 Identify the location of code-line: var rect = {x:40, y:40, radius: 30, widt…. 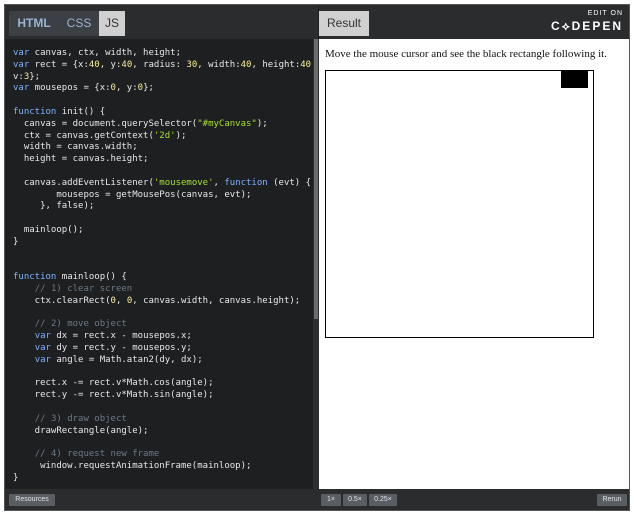
(163, 64).